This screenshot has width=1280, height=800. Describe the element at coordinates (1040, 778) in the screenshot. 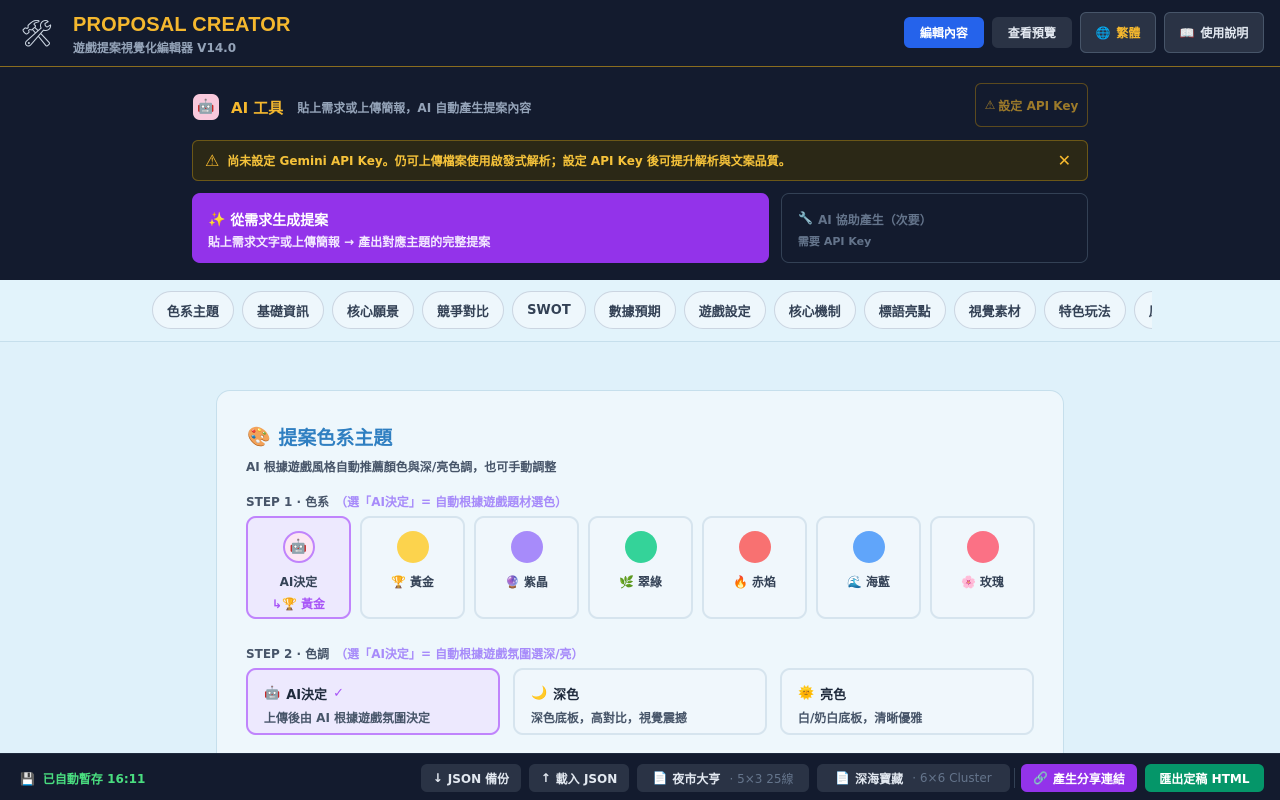

I see `link-icon: 🔗` at that location.